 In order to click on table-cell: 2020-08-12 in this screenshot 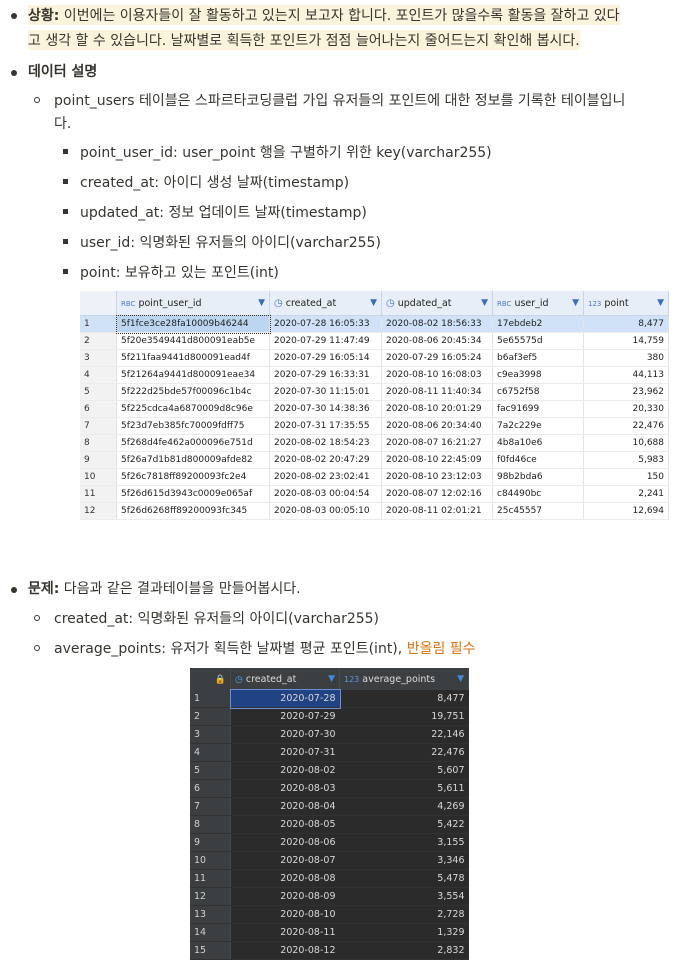, I will do `click(285, 950)`.